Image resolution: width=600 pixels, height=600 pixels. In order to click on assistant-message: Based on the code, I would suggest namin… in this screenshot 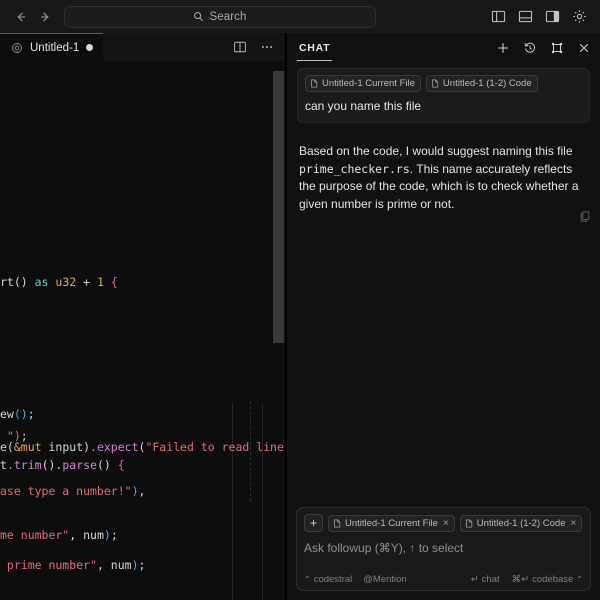, I will do `click(443, 182)`.